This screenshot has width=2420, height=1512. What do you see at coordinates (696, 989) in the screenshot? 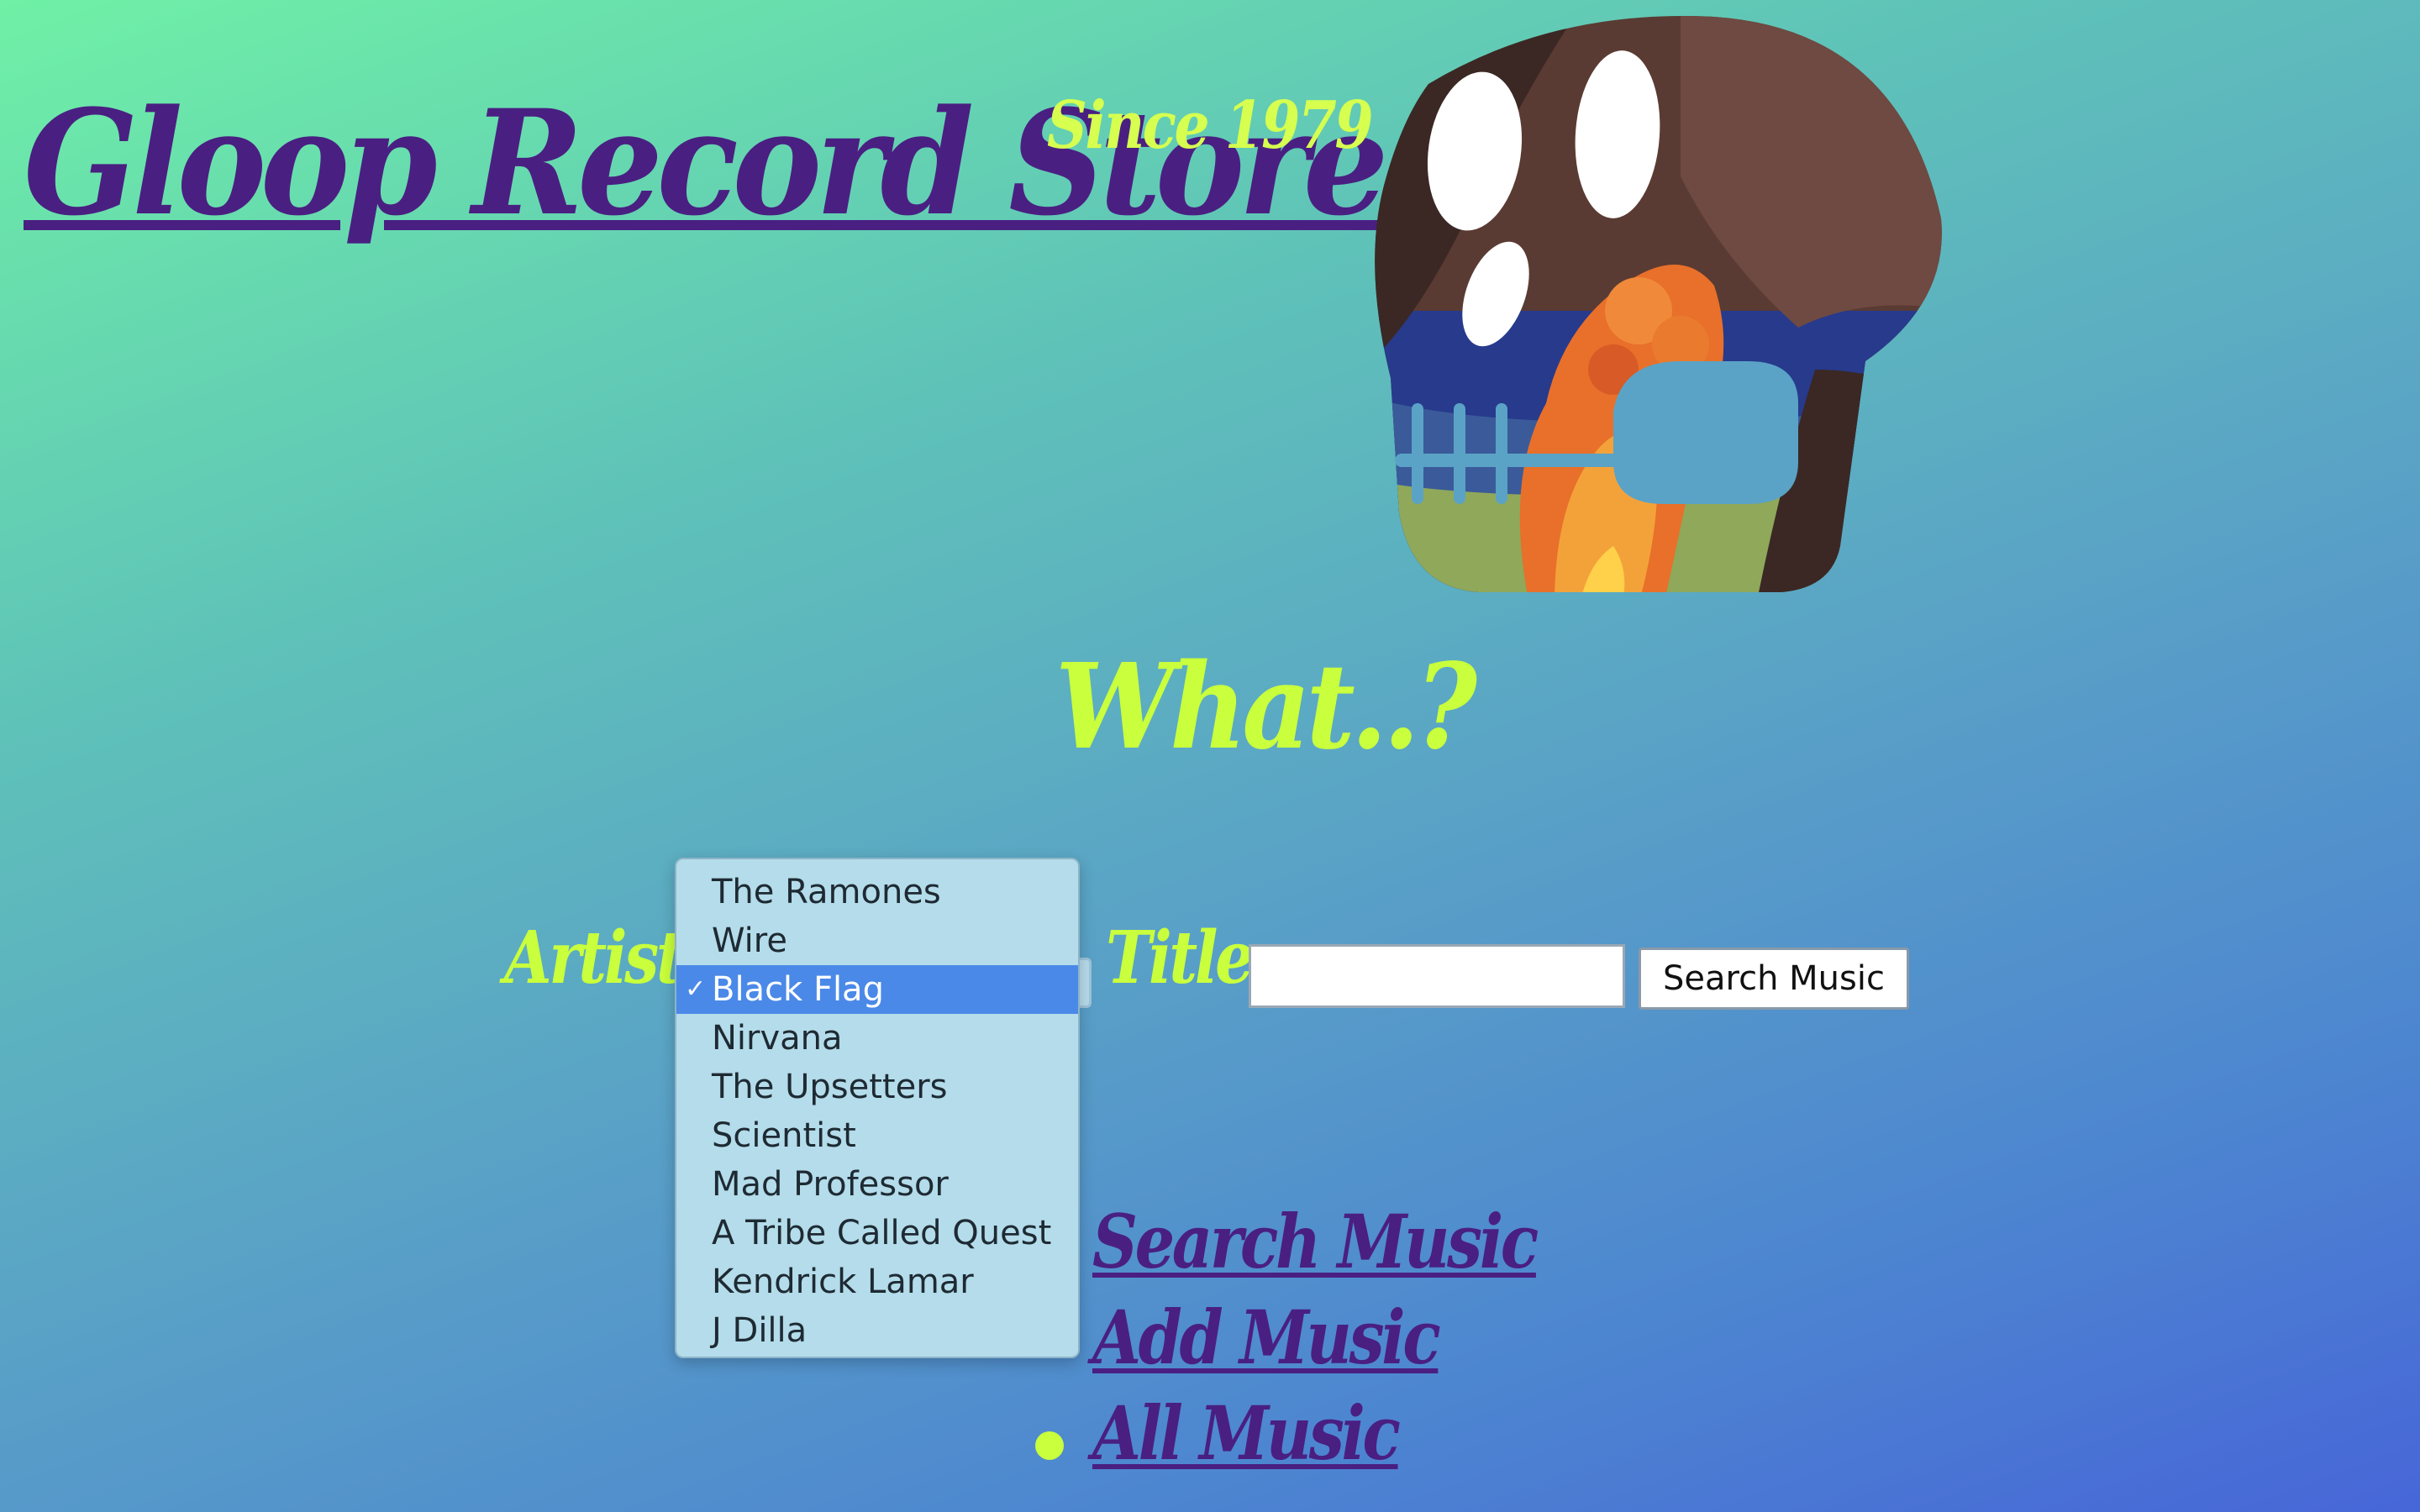
I see `checkmark-icon: ✓` at bounding box center [696, 989].